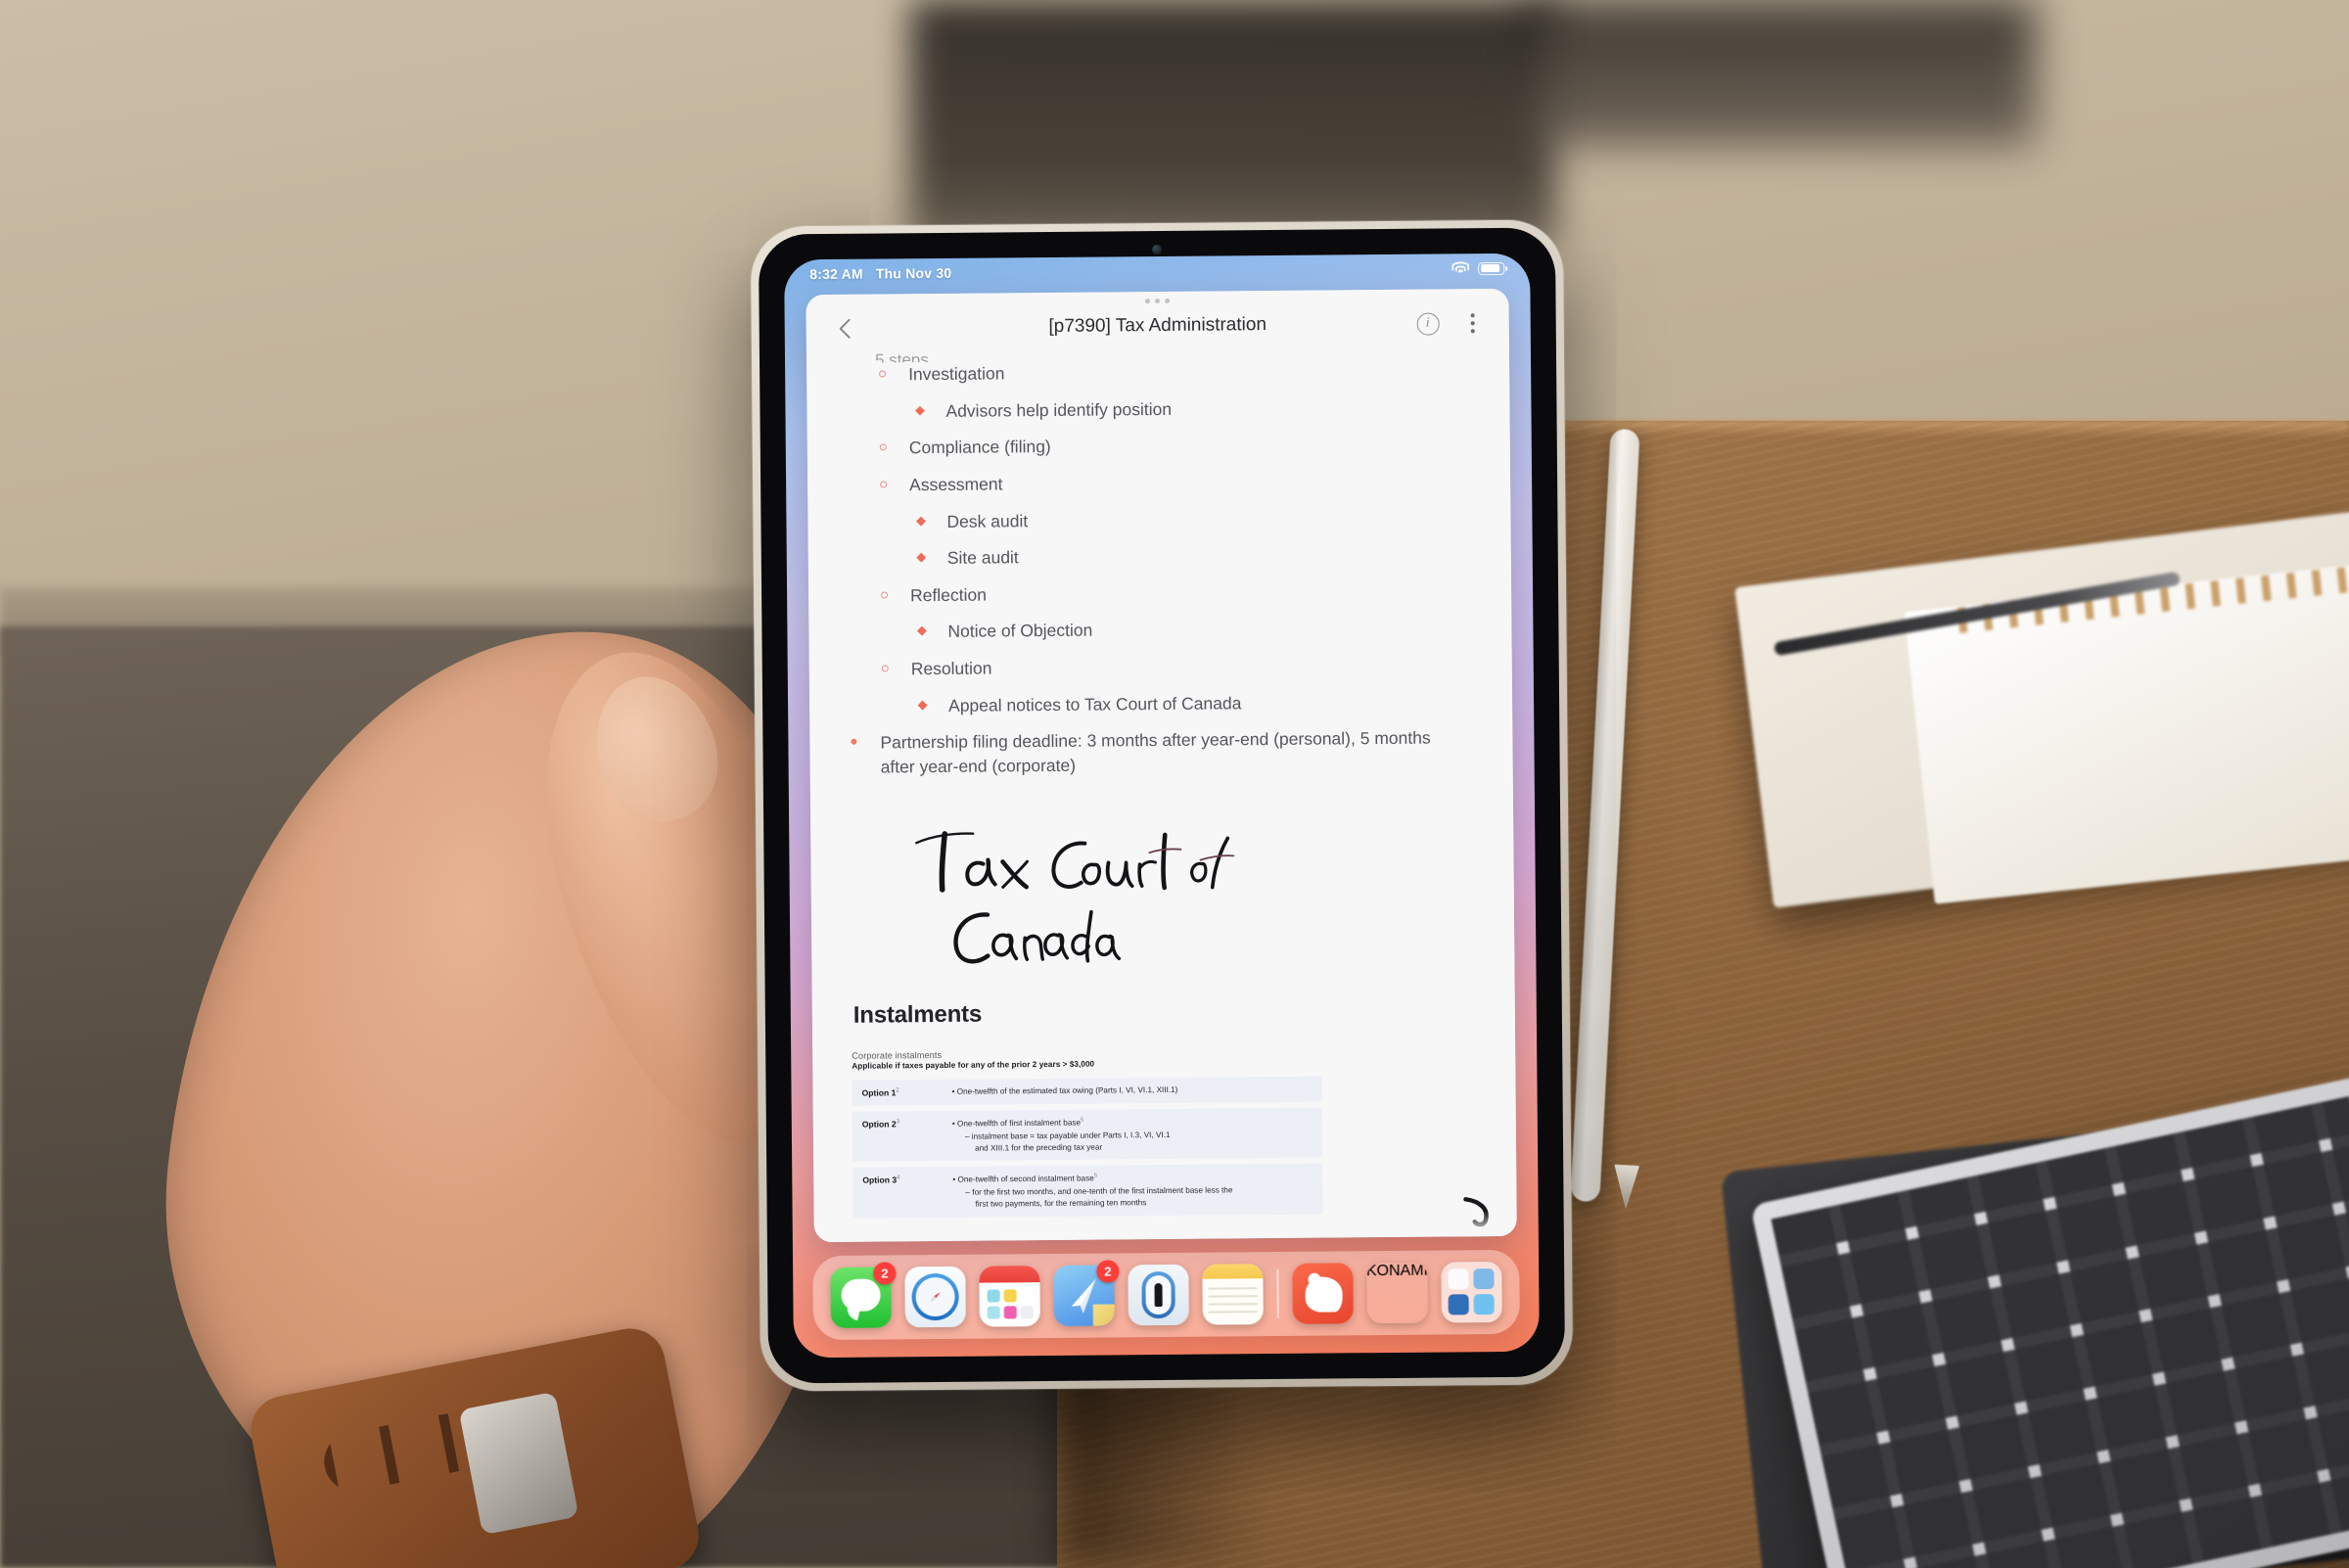 This screenshot has width=2349, height=1568. I want to click on dock-app-yu-gi-oh-: KONAMI, so click(1397, 1293).